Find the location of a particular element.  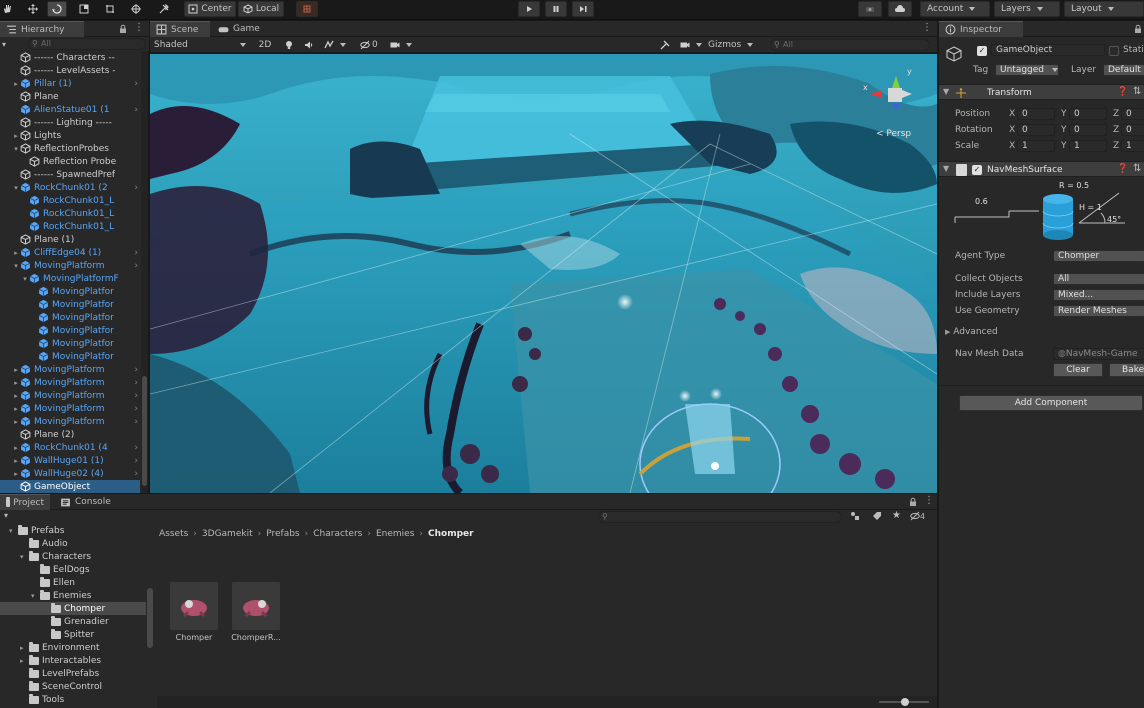

move-tool-button is located at coordinates (33, 9).